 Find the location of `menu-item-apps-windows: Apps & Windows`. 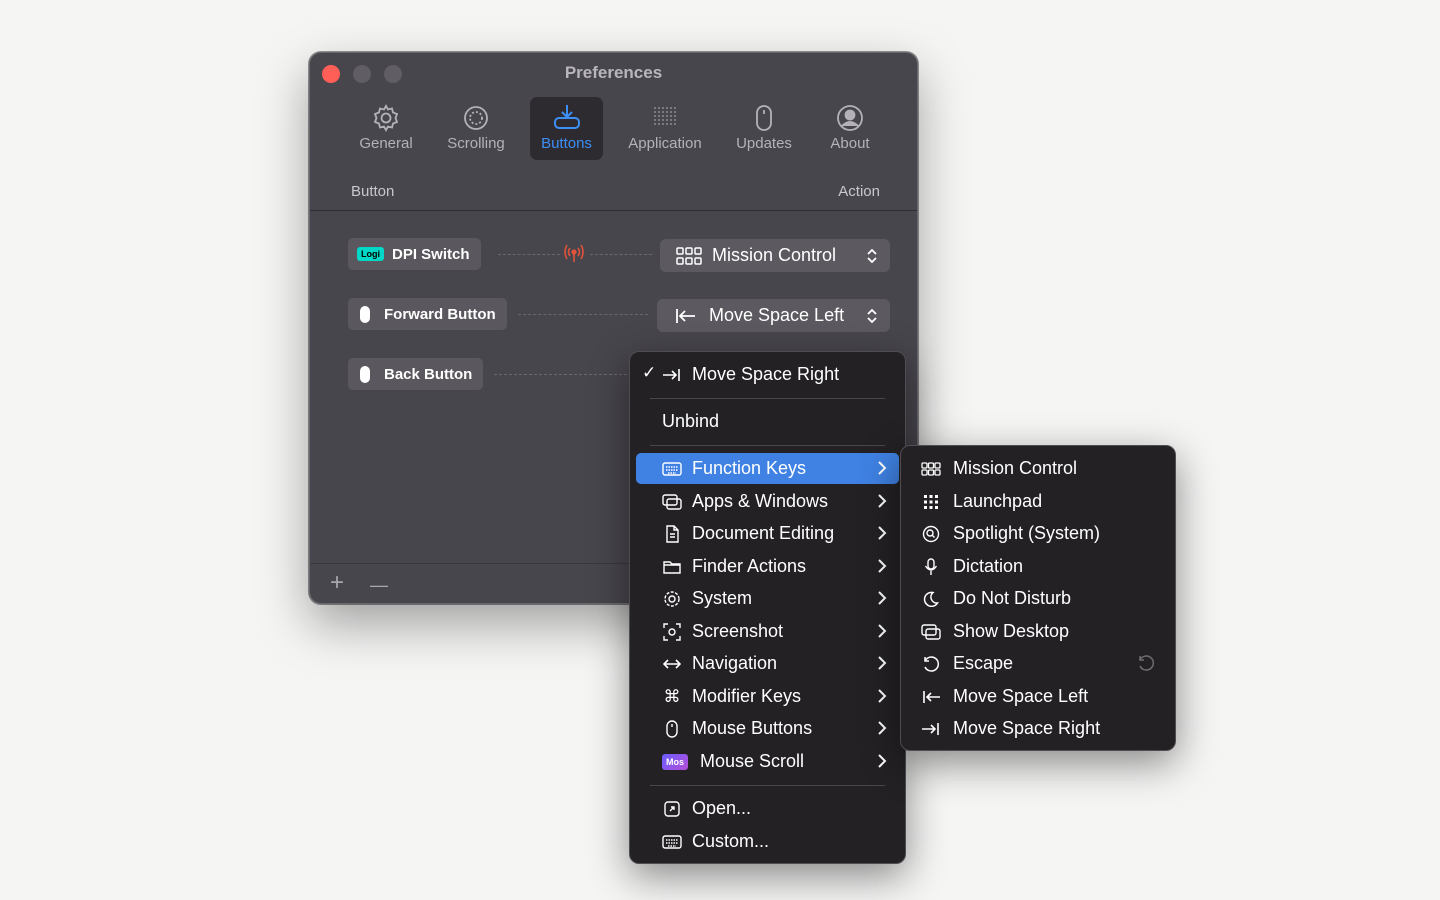

menu-item-apps-windows: Apps & Windows is located at coordinates (767, 501).